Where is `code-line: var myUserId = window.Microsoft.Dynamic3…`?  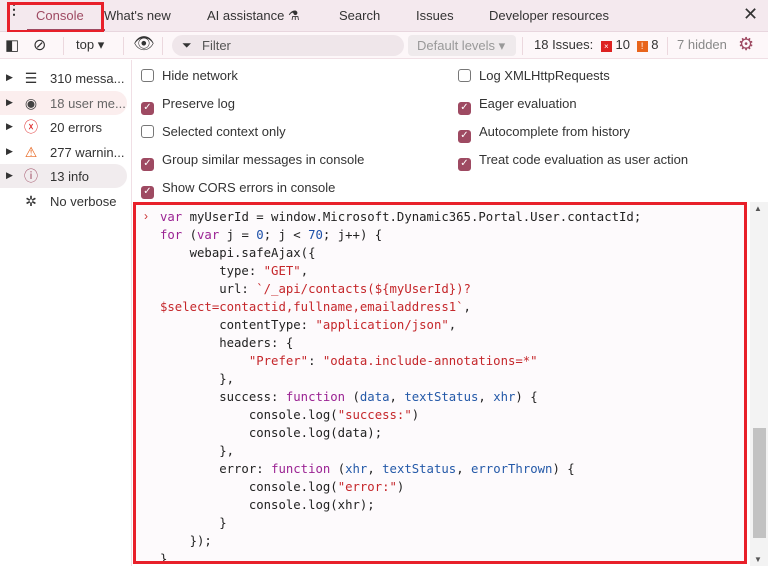 code-line: var myUserId = window.Microsoft.Dynamic3… is located at coordinates (400, 219).